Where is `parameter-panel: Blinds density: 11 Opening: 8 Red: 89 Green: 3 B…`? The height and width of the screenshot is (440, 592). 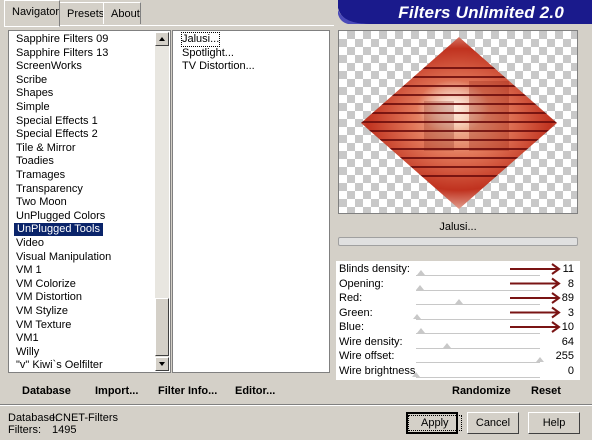 parameter-panel: Blinds density: 11 Opening: 8 Red: 89 Green: 3 B… is located at coordinates (458, 320).